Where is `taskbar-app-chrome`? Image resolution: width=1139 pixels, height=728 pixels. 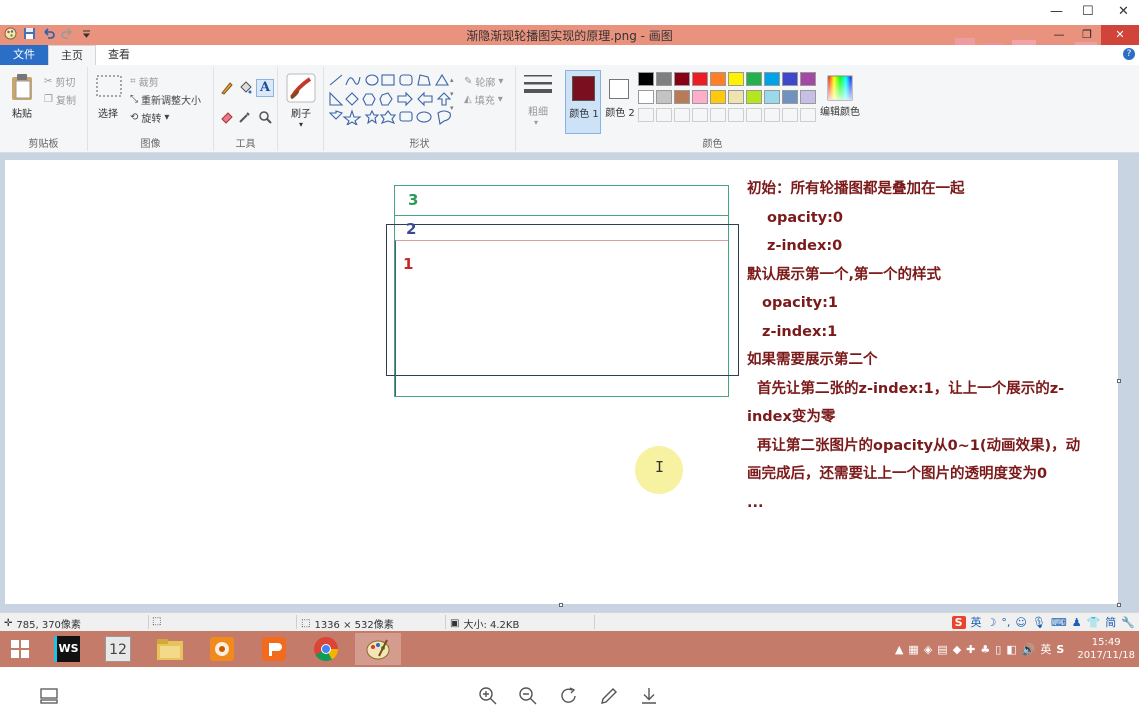 taskbar-app-chrome is located at coordinates (326, 649).